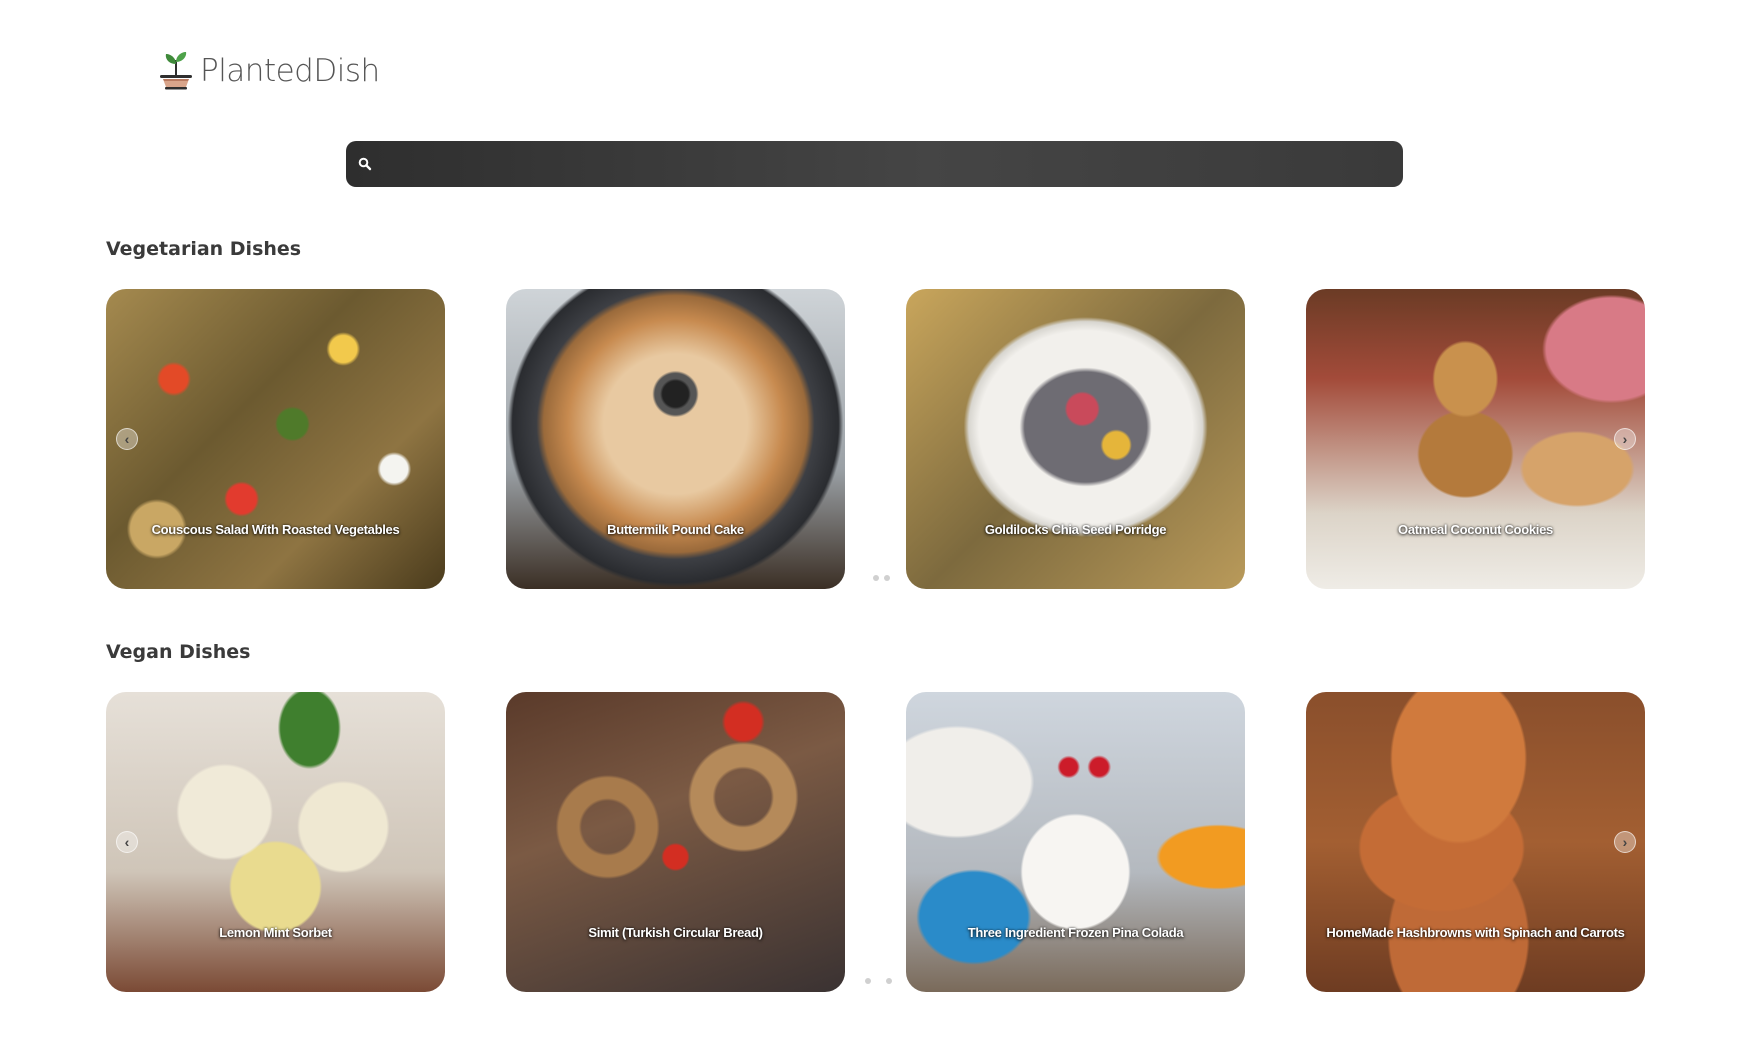 The width and height of the screenshot is (1754, 1056). Describe the element at coordinates (1075, 529) in the screenshot. I see `recipe-card-title: Goldilocks Chia Seed Porridge` at that location.